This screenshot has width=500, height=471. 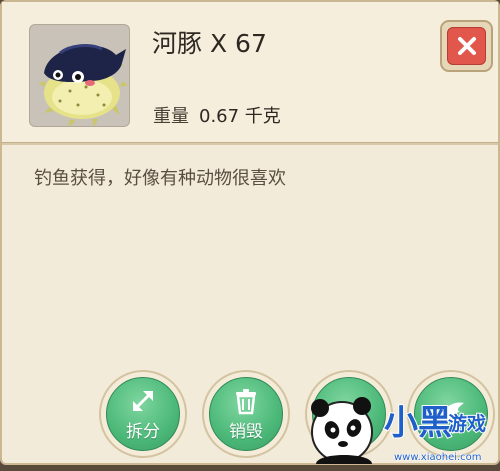 I want to click on split-label: 拆分, so click(x=143, y=431).